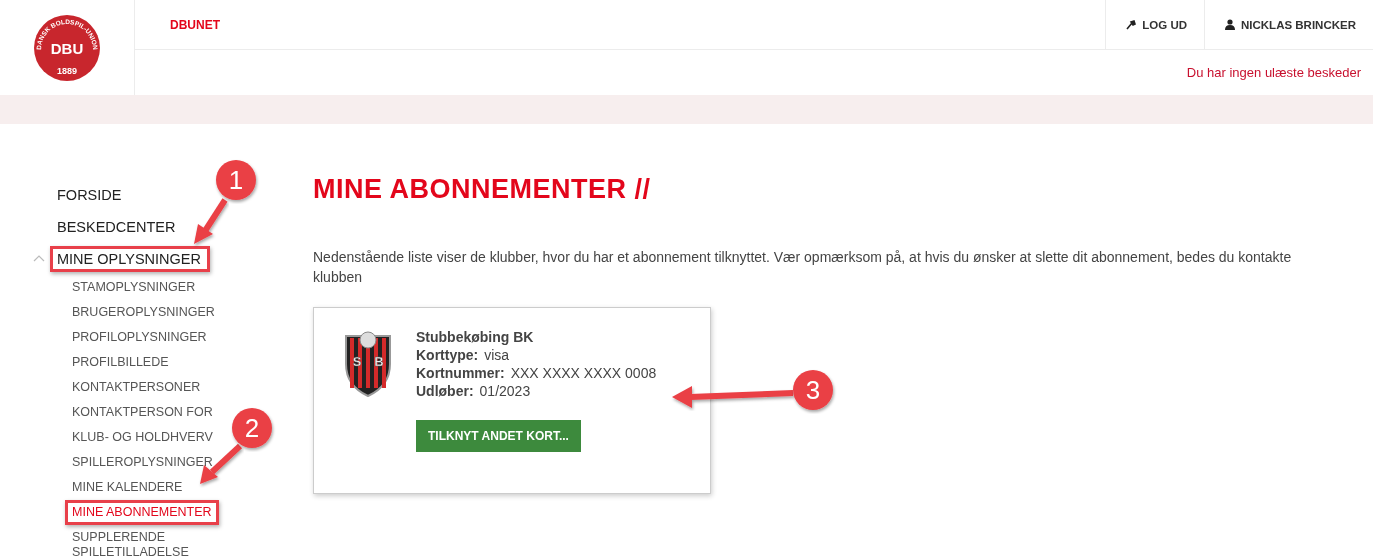 Image resolution: width=1373 pixels, height=560 pixels. I want to click on user-icon, so click(1230, 24).